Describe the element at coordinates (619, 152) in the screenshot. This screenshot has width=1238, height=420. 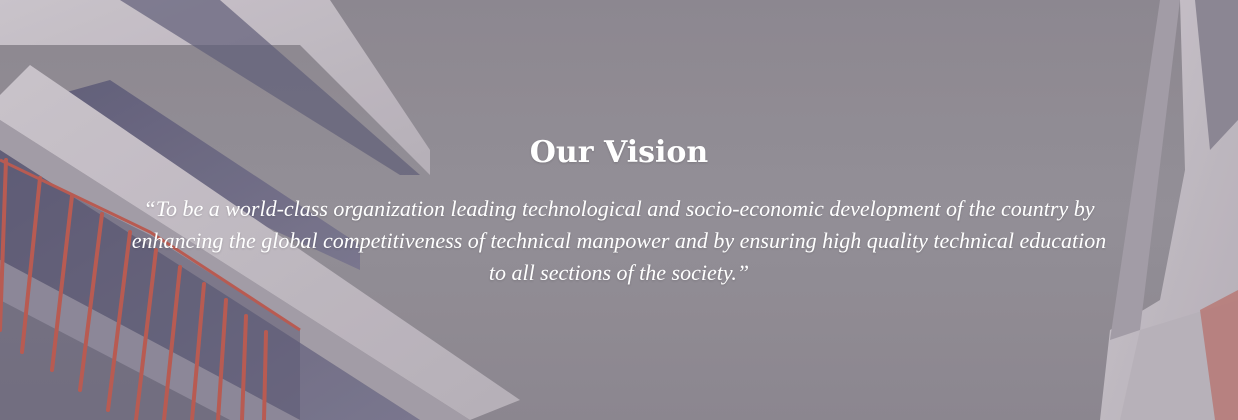
I see `vision-title: Our Vision` at that location.